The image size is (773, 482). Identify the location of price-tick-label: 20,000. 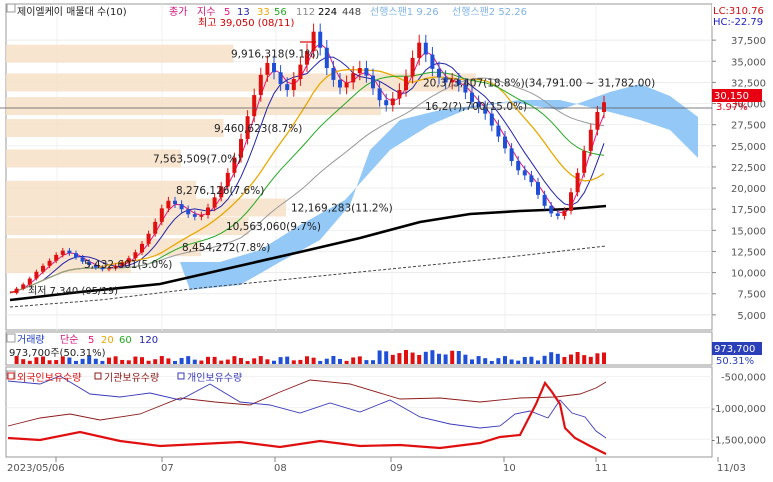
(748, 189).